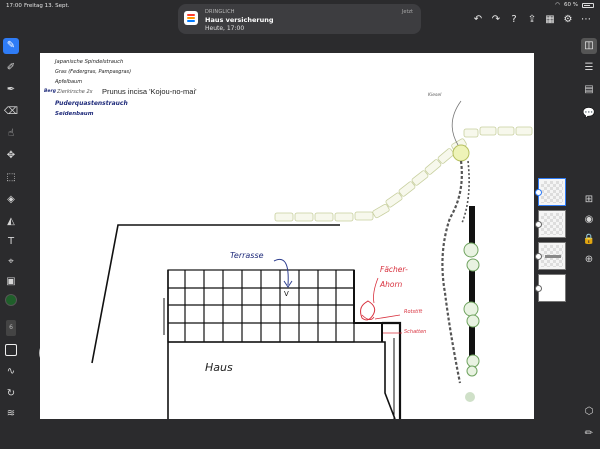 The height and width of the screenshot is (449, 600). I want to click on label-tree-note: Kiesel, so click(435, 95).